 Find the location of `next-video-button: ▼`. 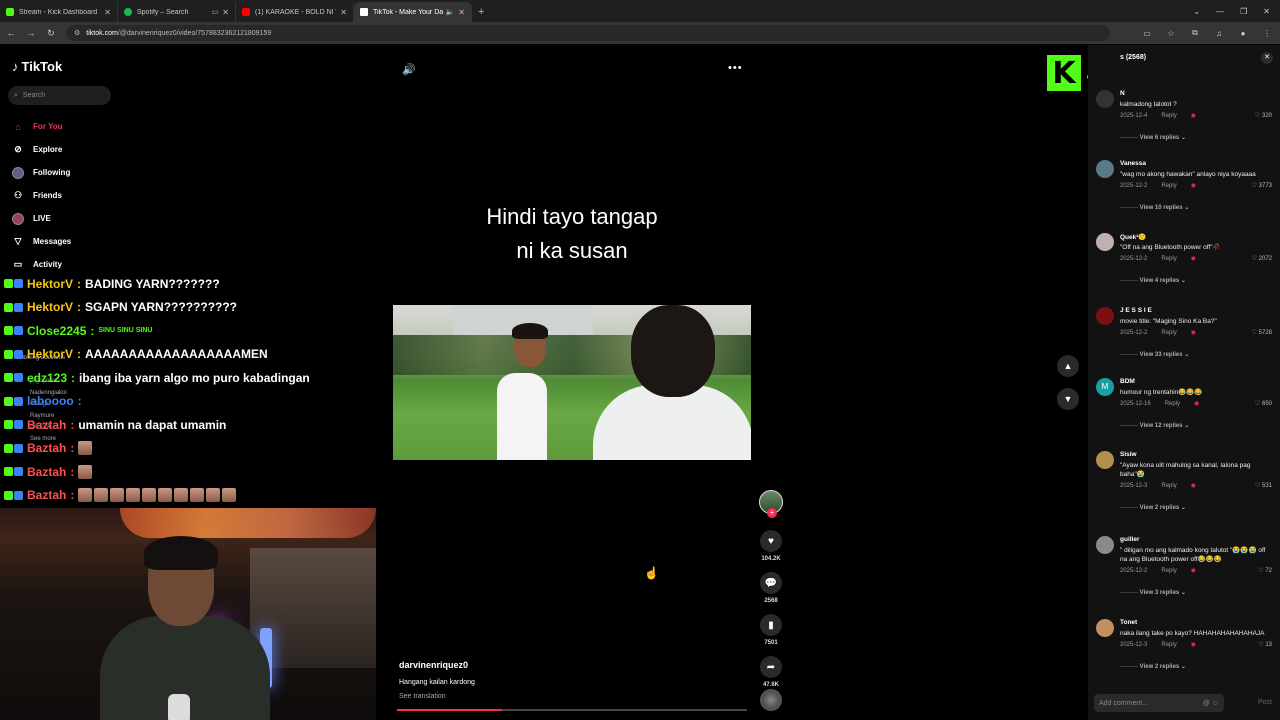

next-video-button: ▼ is located at coordinates (1068, 399).